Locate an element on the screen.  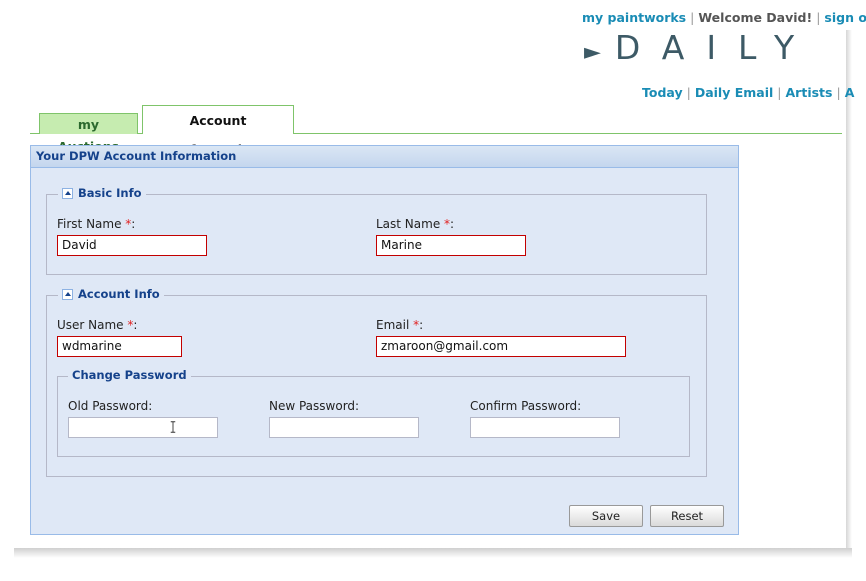
page-shadow-right is located at coordinates (849, 290).